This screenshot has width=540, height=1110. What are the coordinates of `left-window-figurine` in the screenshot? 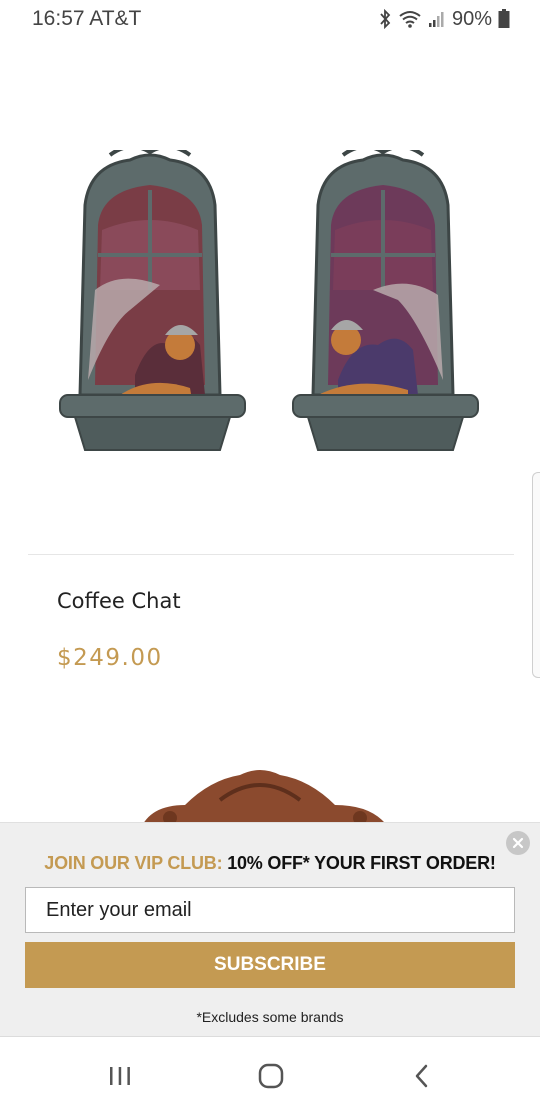 It's located at (152, 297).